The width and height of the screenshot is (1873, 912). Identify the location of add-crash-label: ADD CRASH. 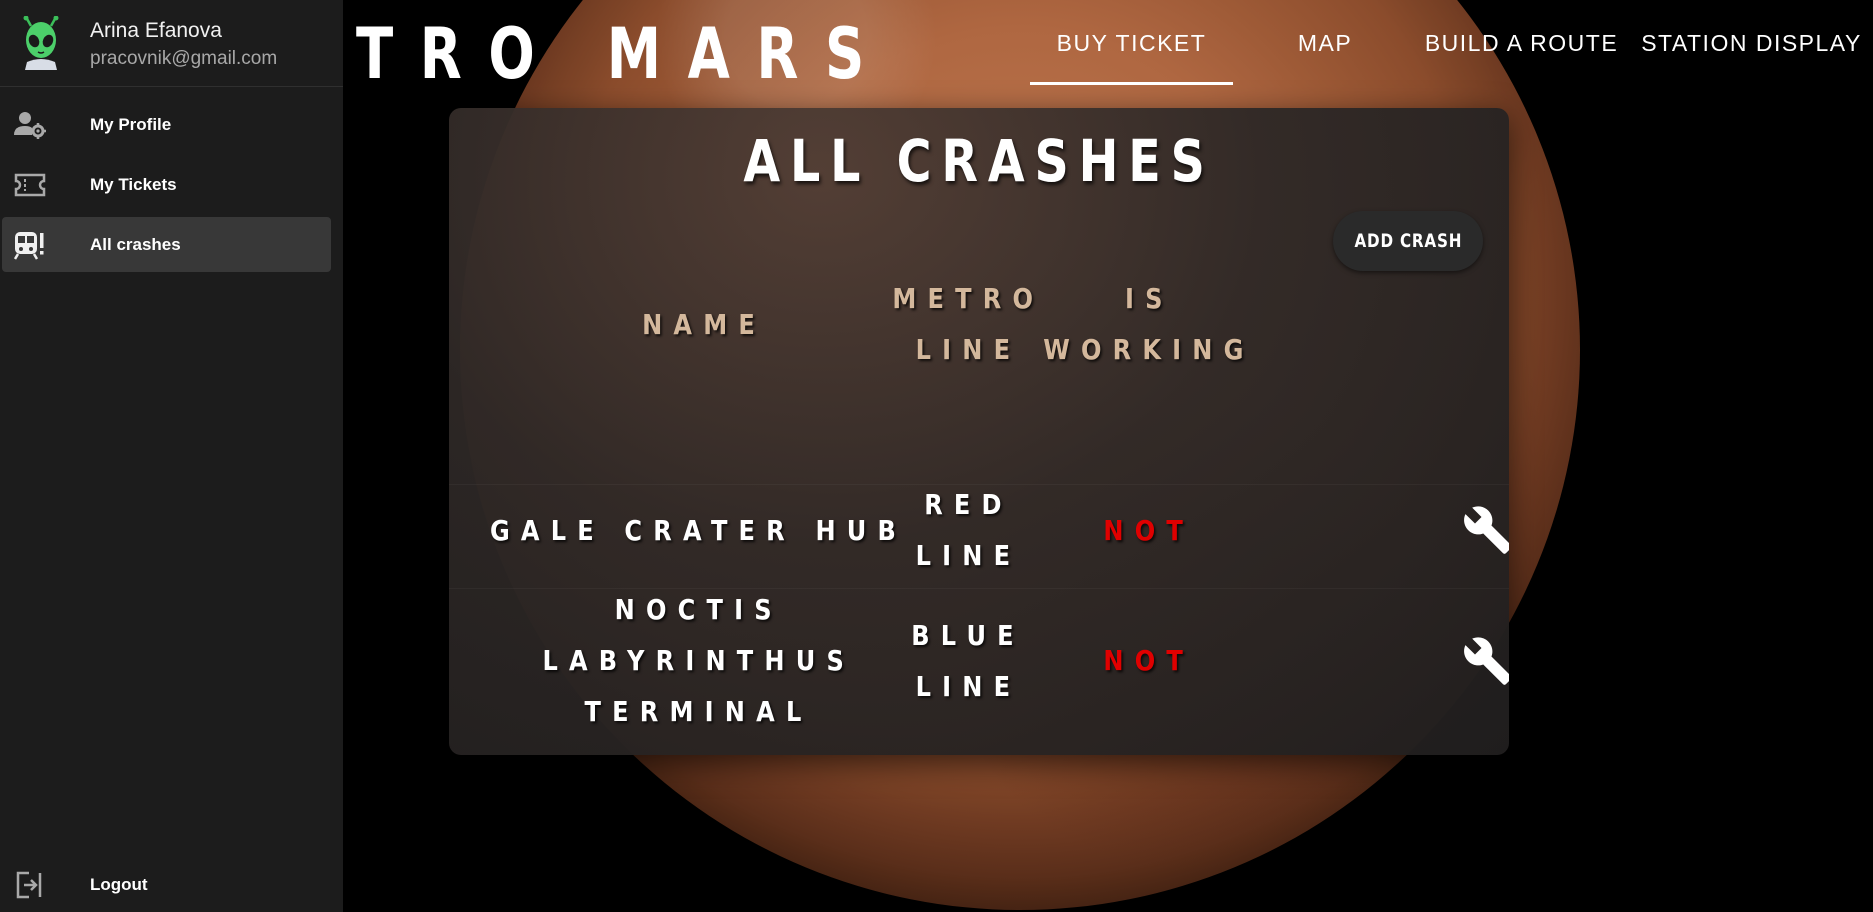
(1408, 241).